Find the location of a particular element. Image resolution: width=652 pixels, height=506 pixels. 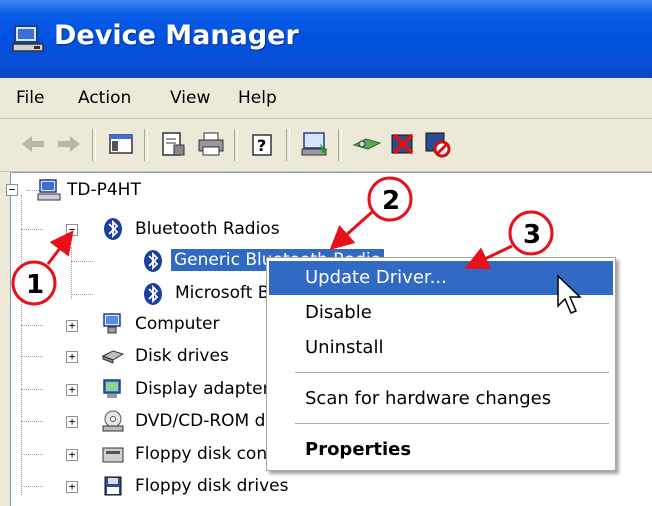

computer-icon is located at coordinates (49, 190).